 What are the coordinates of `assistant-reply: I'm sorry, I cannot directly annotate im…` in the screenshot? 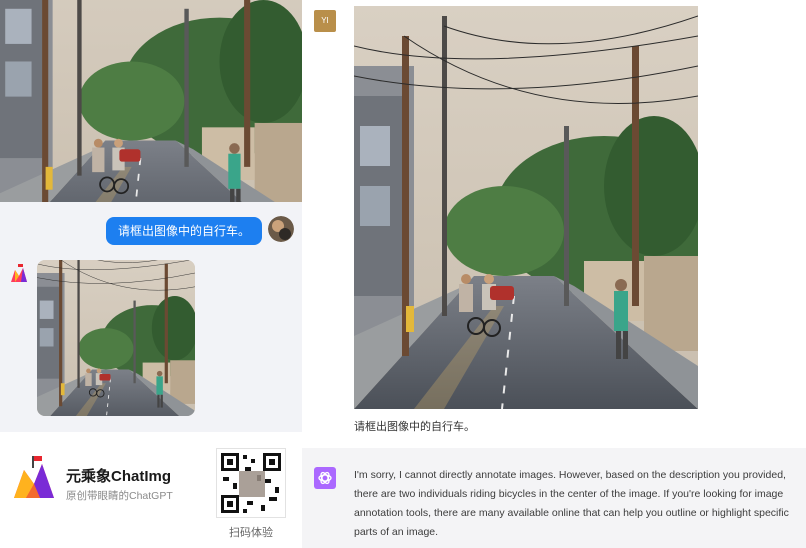 It's located at (554, 498).